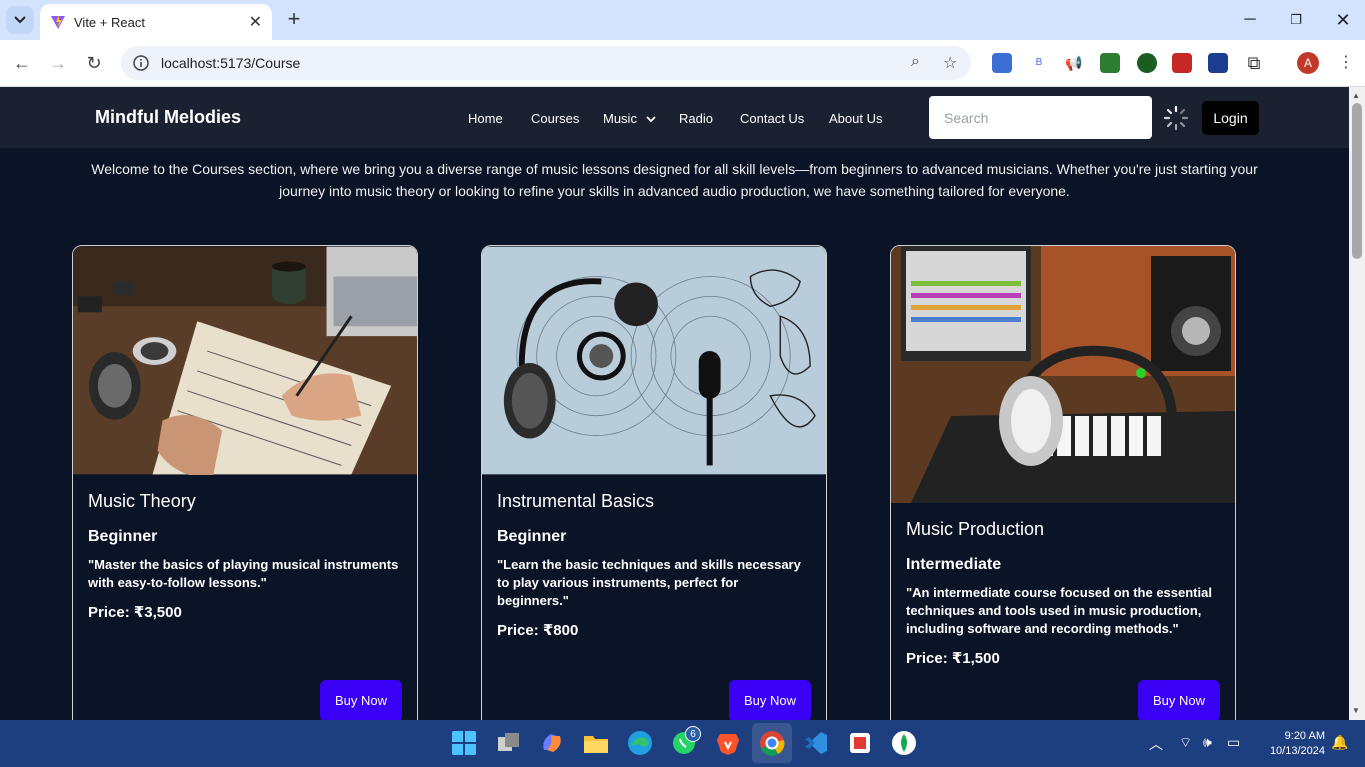 This screenshot has width=1365, height=767. I want to click on map-pin-extension-icon, so click(1147, 63).